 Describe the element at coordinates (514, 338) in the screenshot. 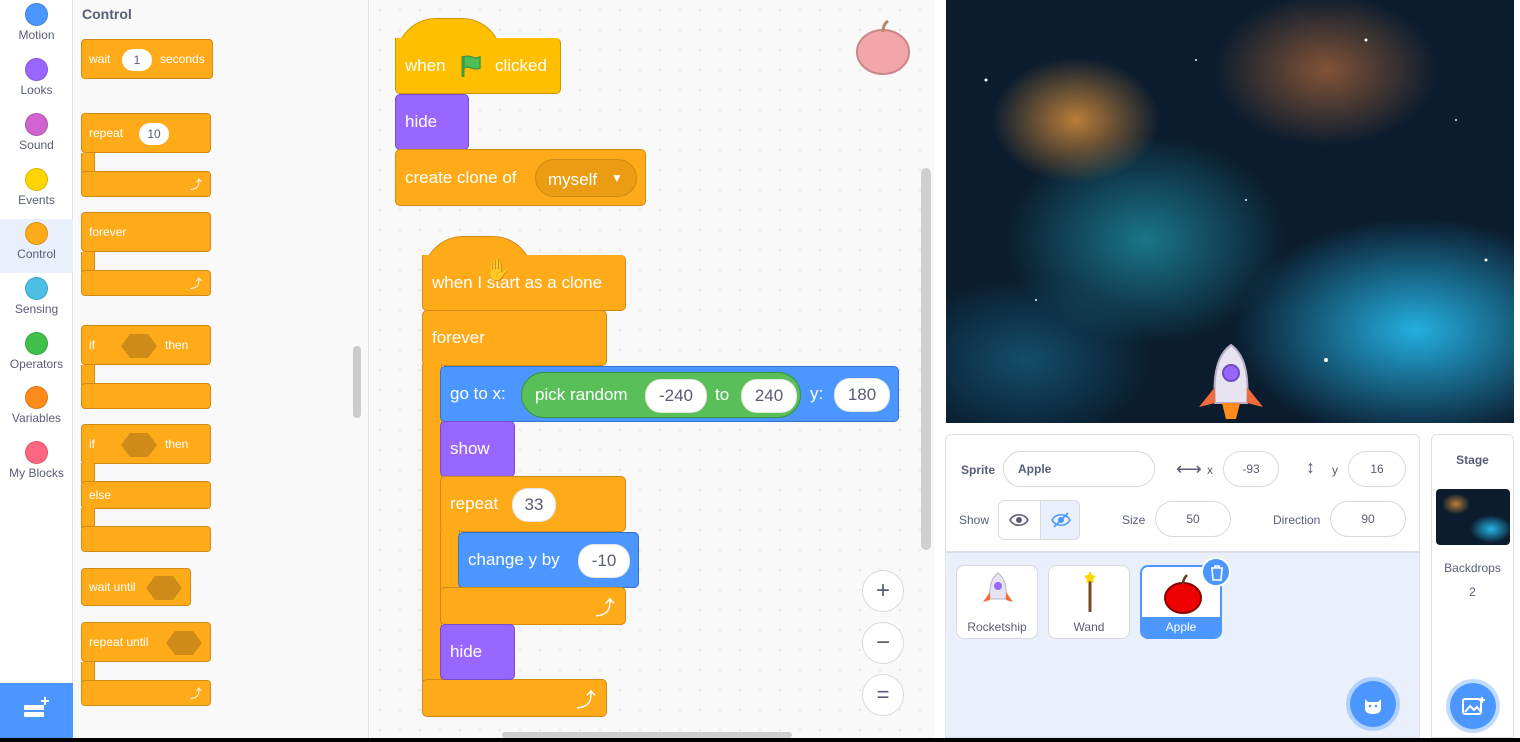

I see `forever-block: forever` at that location.